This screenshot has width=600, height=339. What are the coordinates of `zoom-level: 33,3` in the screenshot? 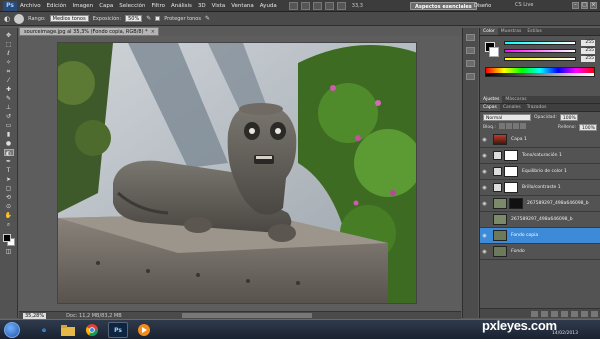 It's located at (357, 6).